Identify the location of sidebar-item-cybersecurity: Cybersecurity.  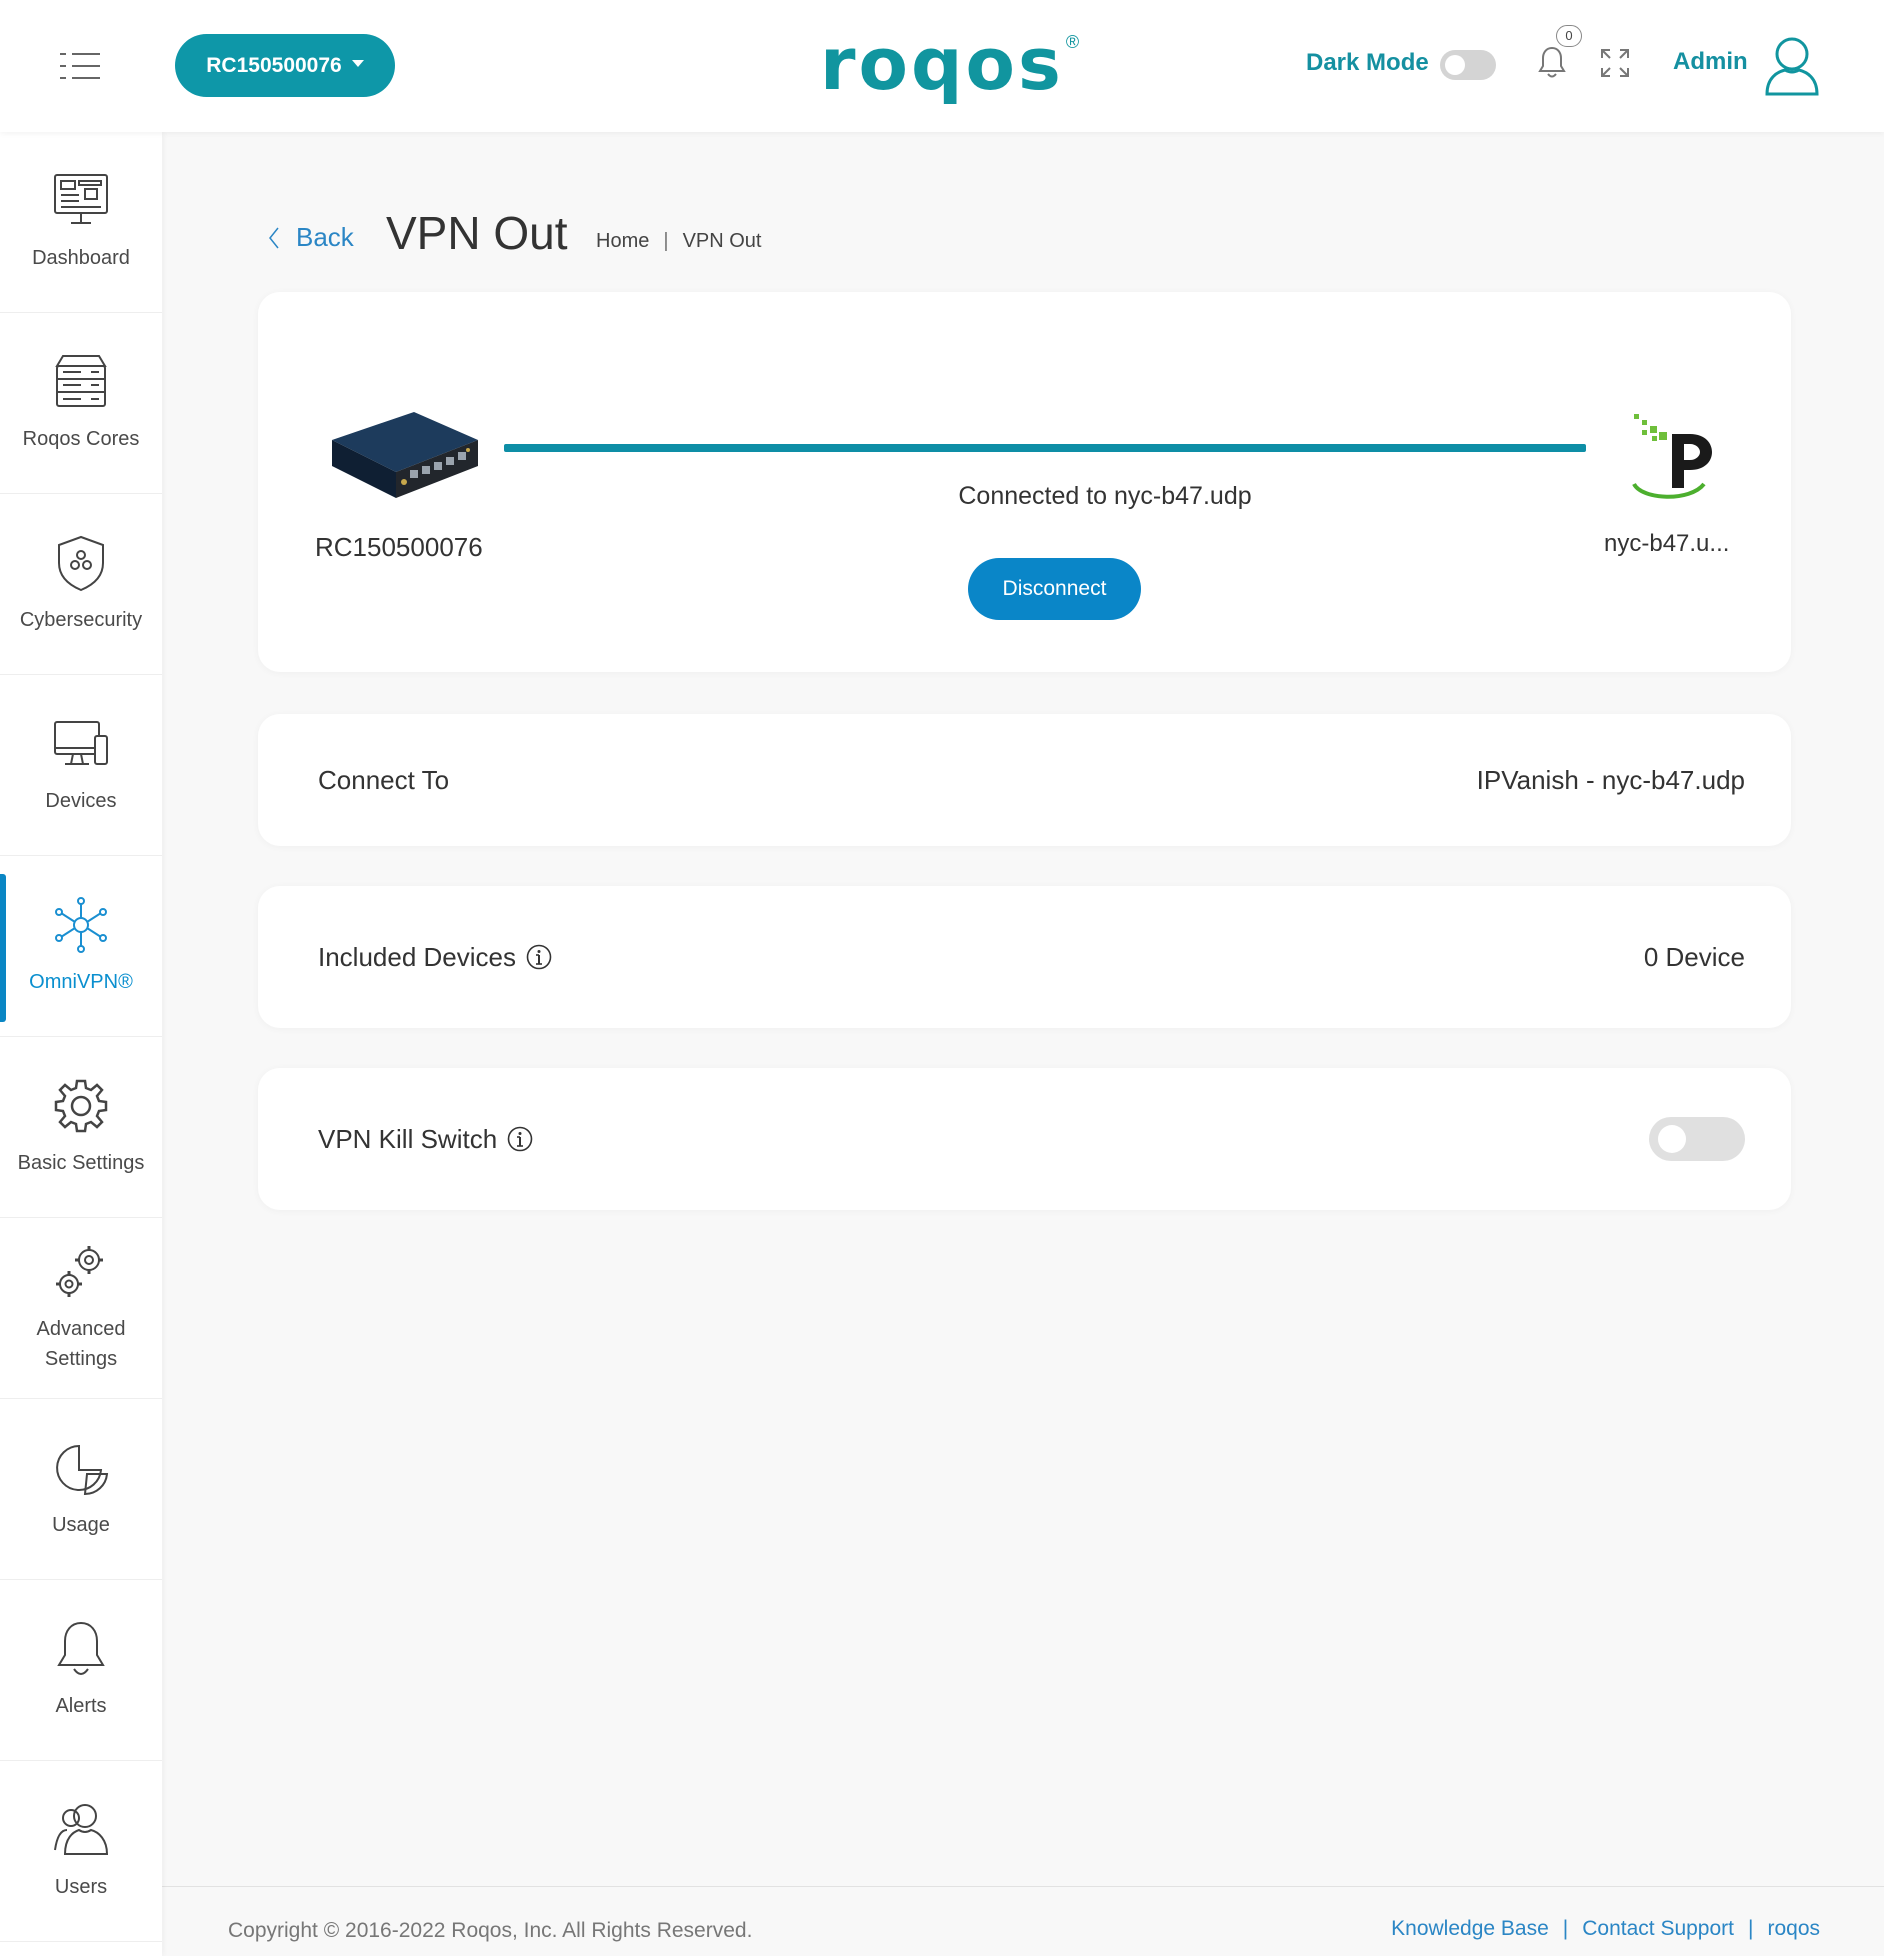
(81, 584).